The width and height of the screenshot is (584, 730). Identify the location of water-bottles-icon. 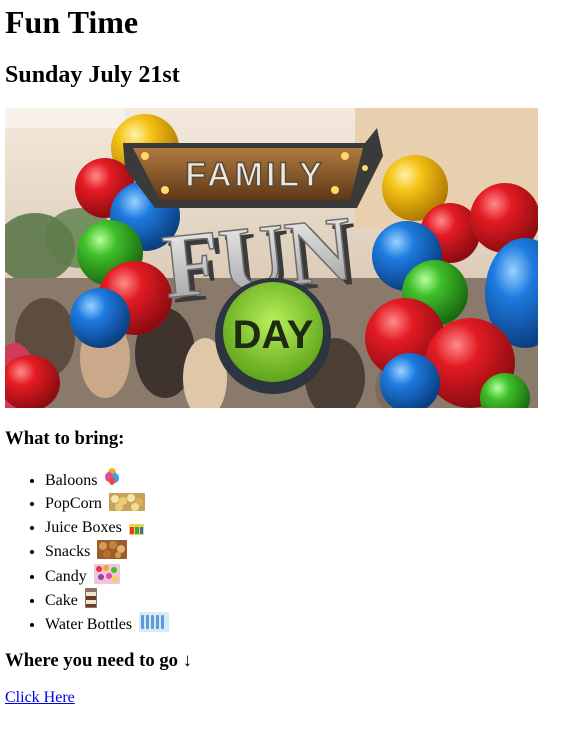
(154, 622).